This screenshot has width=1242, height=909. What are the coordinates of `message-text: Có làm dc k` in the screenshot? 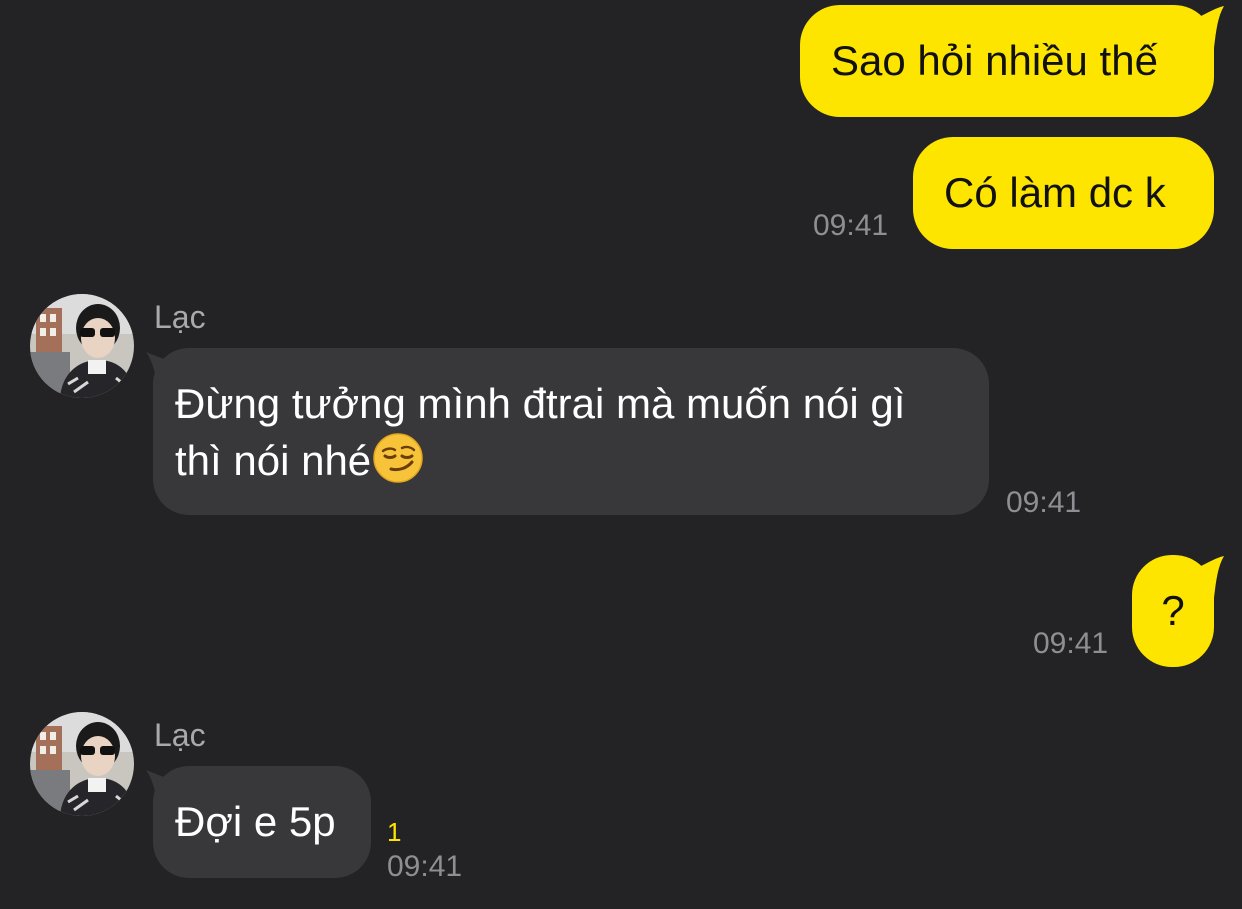 It's located at (1055, 192).